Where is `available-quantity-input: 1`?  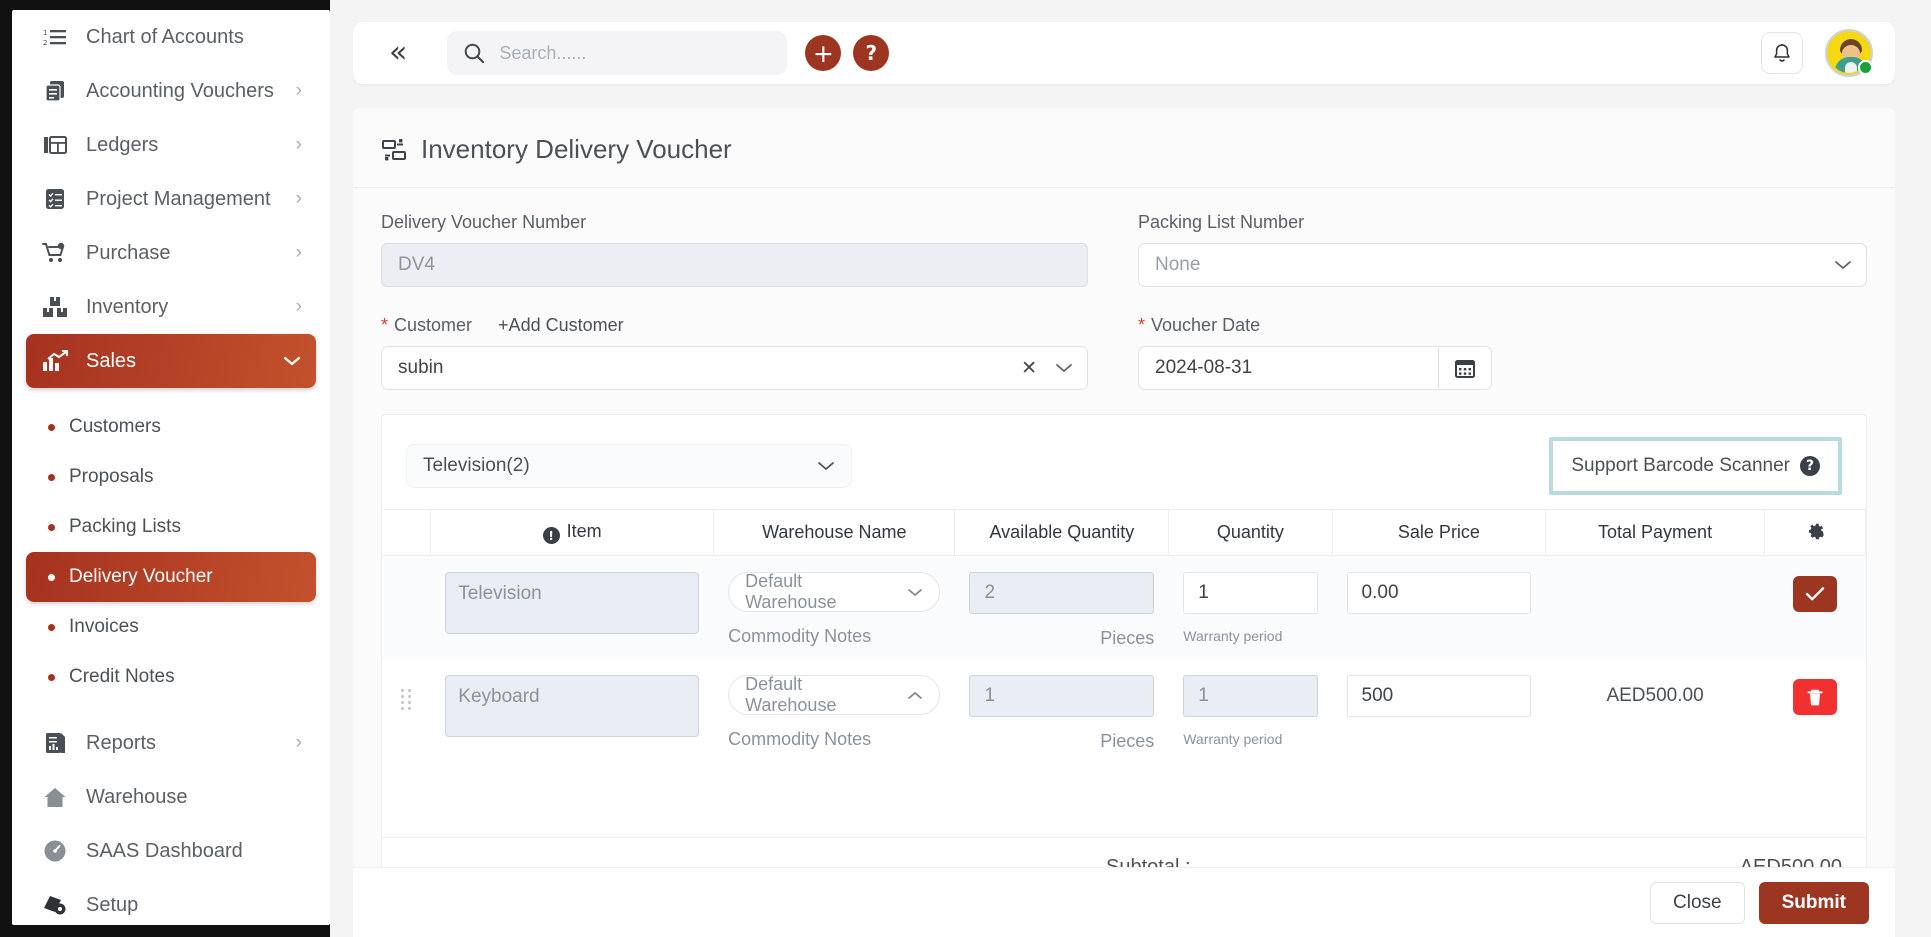
available-quantity-input: 1 is located at coordinates (1062, 696).